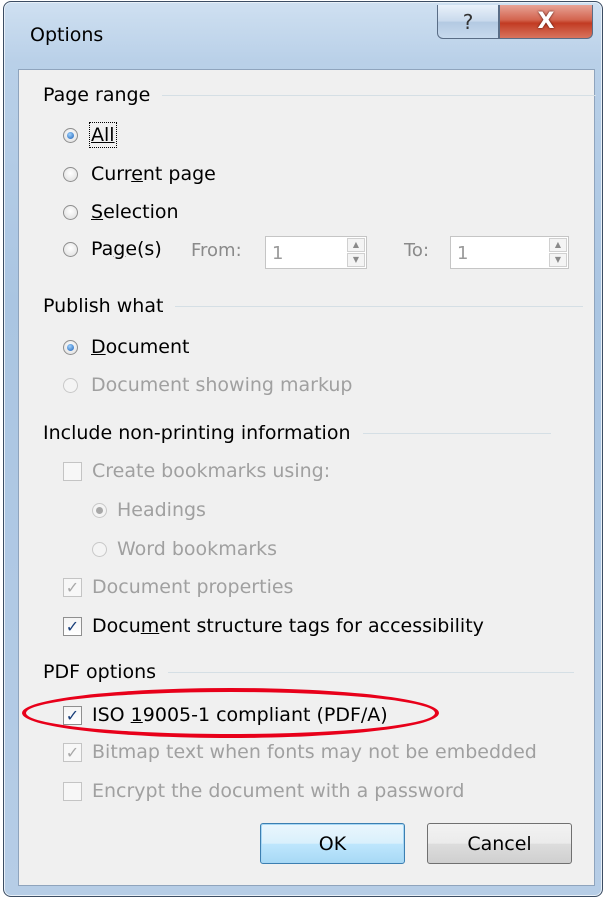  I want to click on help-button: ?, so click(468, 22).